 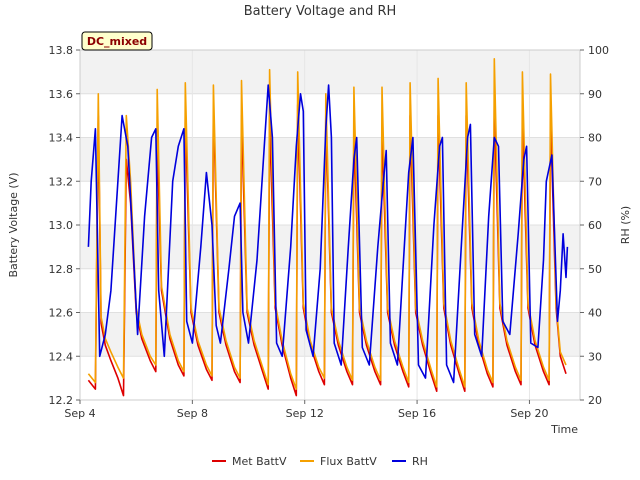 I want to click on x-tick-label: Sep 20, so click(x=529, y=413).